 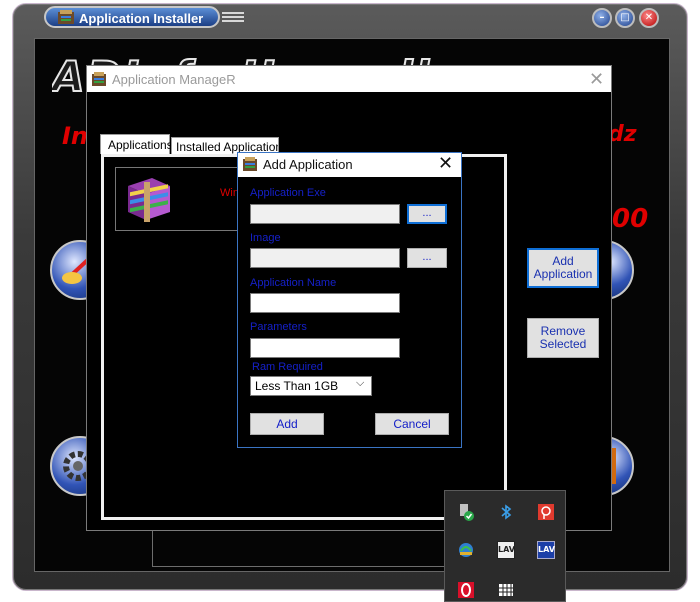 What do you see at coordinates (596, 79) in the screenshot?
I see `manager-close-icon: ✕` at bounding box center [596, 79].